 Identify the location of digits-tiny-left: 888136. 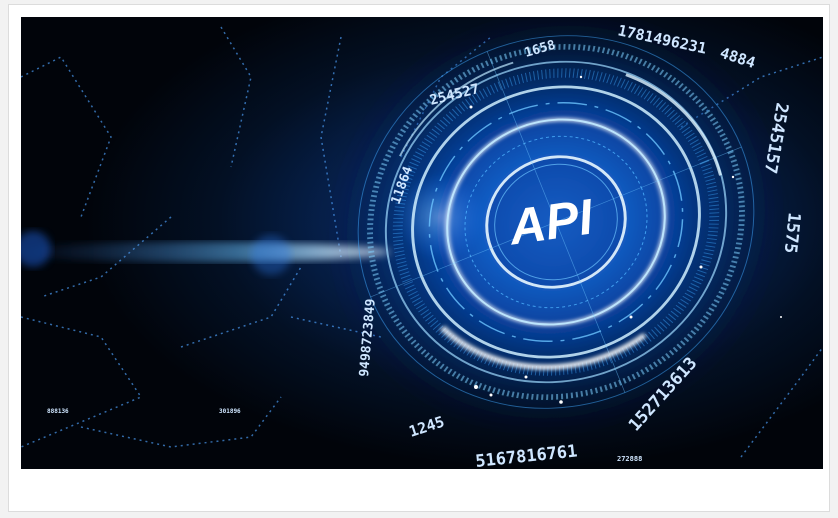
(58, 411).